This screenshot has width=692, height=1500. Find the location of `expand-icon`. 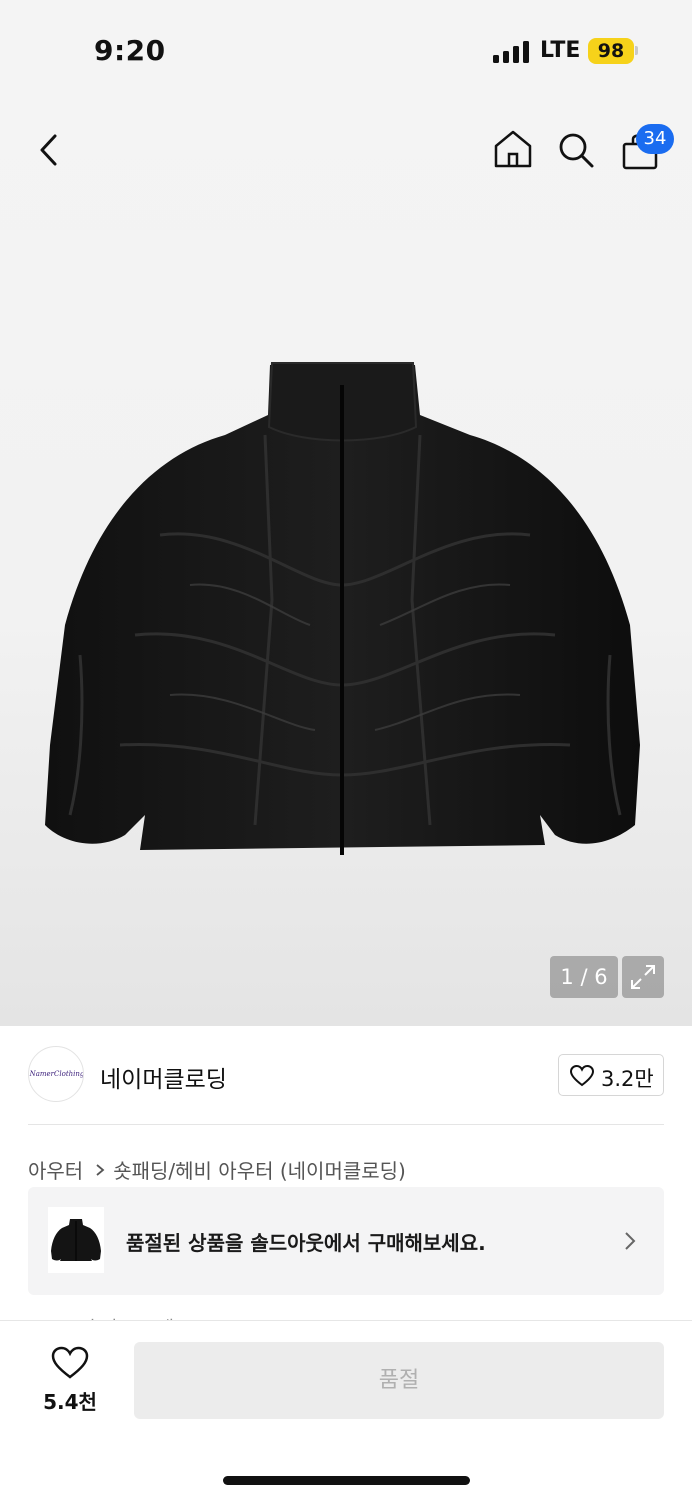

expand-icon is located at coordinates (643, 977).